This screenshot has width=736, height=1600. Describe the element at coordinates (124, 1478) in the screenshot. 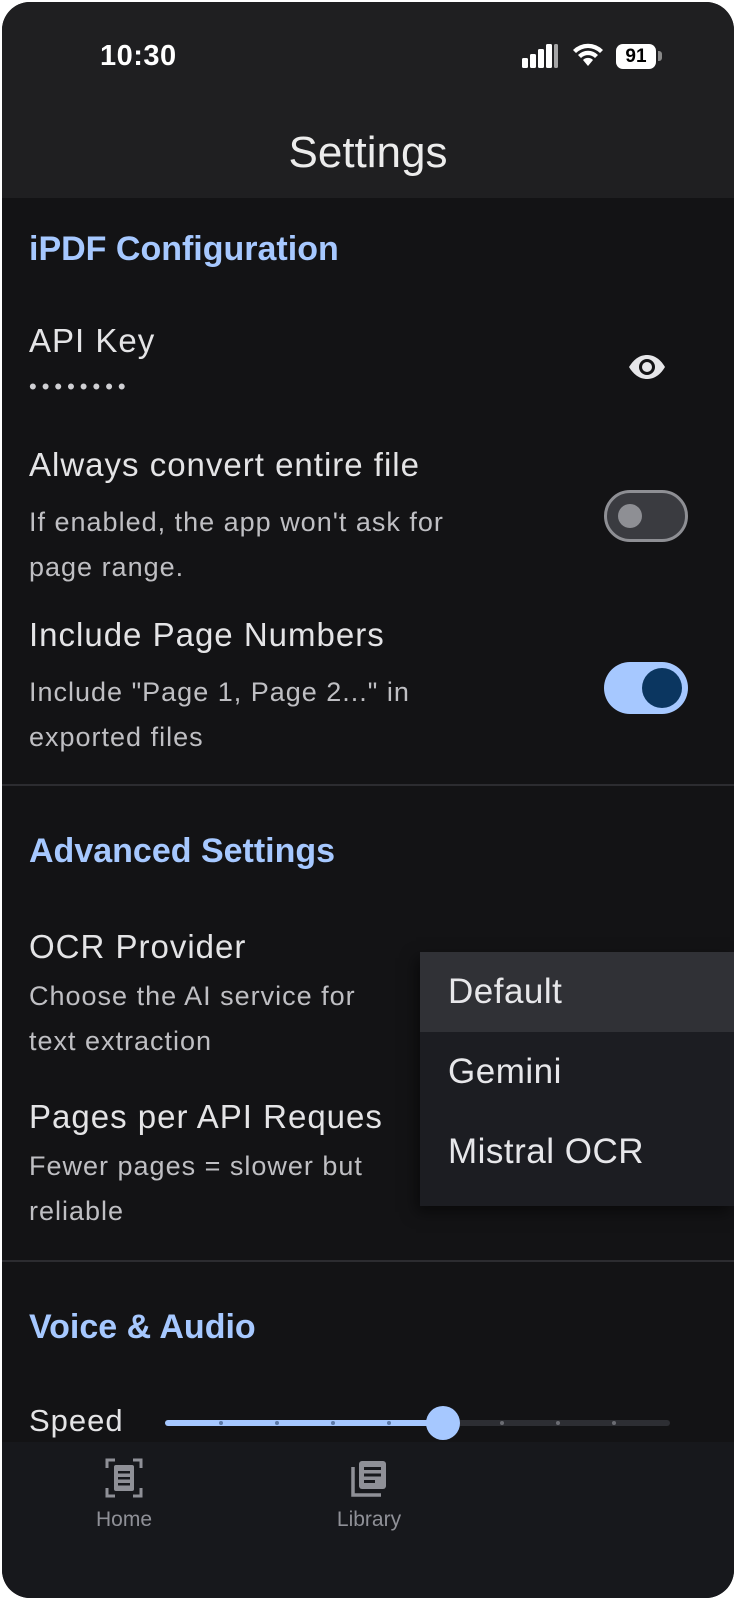

I see `document-scan-icon` at that location.